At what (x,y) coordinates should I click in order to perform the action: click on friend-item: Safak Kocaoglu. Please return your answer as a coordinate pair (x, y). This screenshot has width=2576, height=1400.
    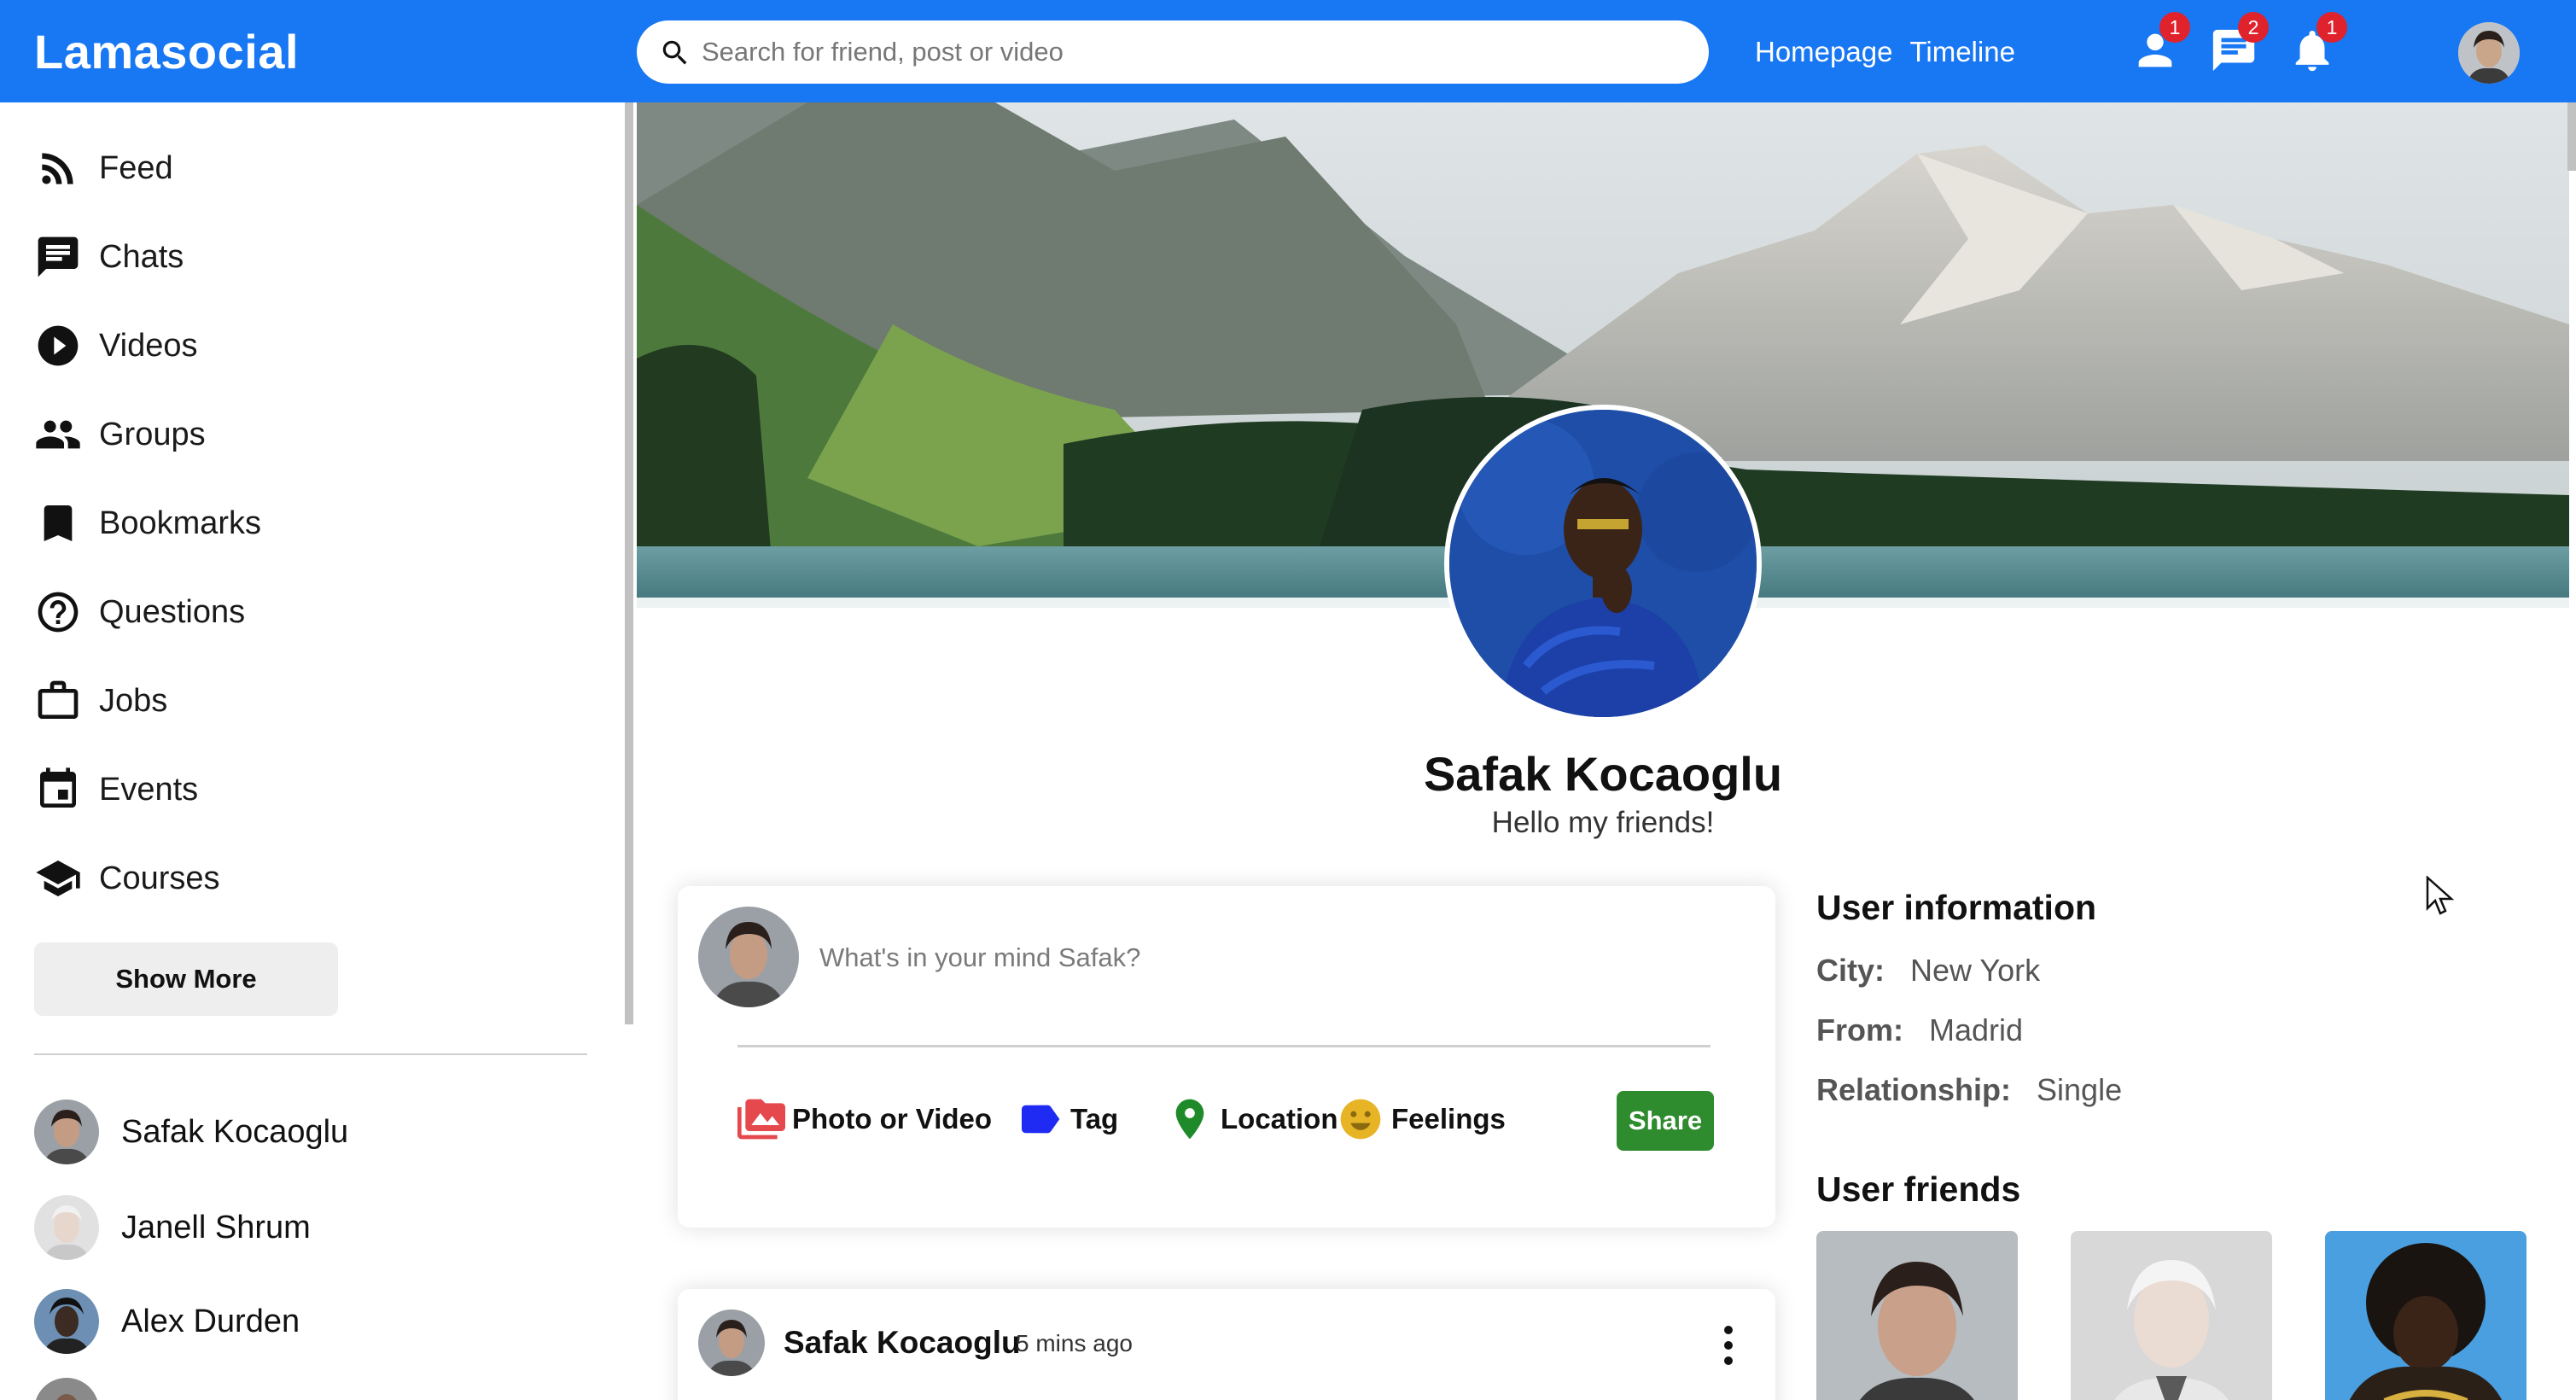
    Looking at the image, I should click on (191, 1132).